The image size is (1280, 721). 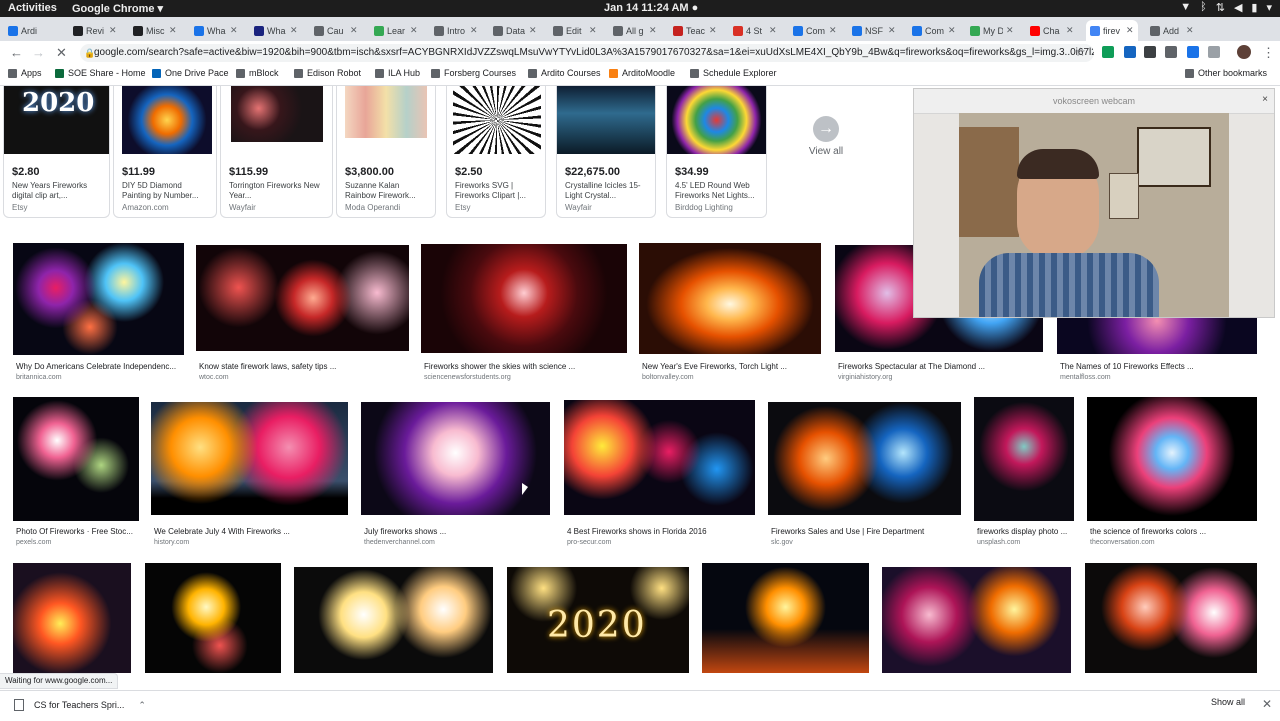 I want to click on chevron-down-icon: ▾, so click(x=1269, y=8).